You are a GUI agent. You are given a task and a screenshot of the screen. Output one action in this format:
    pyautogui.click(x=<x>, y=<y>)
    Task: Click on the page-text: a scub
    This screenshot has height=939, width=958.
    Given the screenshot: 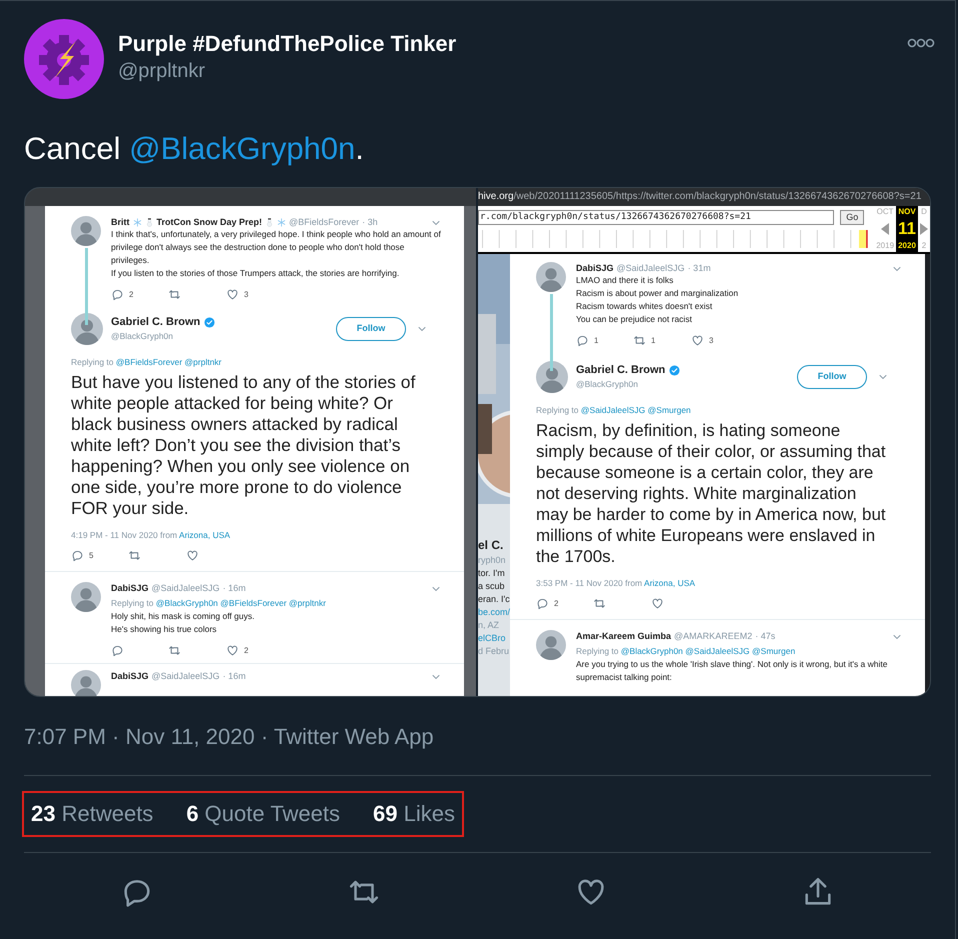 What is the action you would take?
    pyautogui.click(x=492, y=586)
    